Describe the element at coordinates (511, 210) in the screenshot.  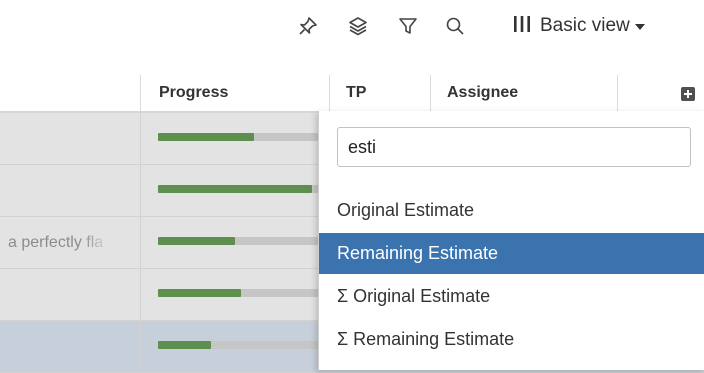
I see `option-original-estimate: Original Estimate` at that location.